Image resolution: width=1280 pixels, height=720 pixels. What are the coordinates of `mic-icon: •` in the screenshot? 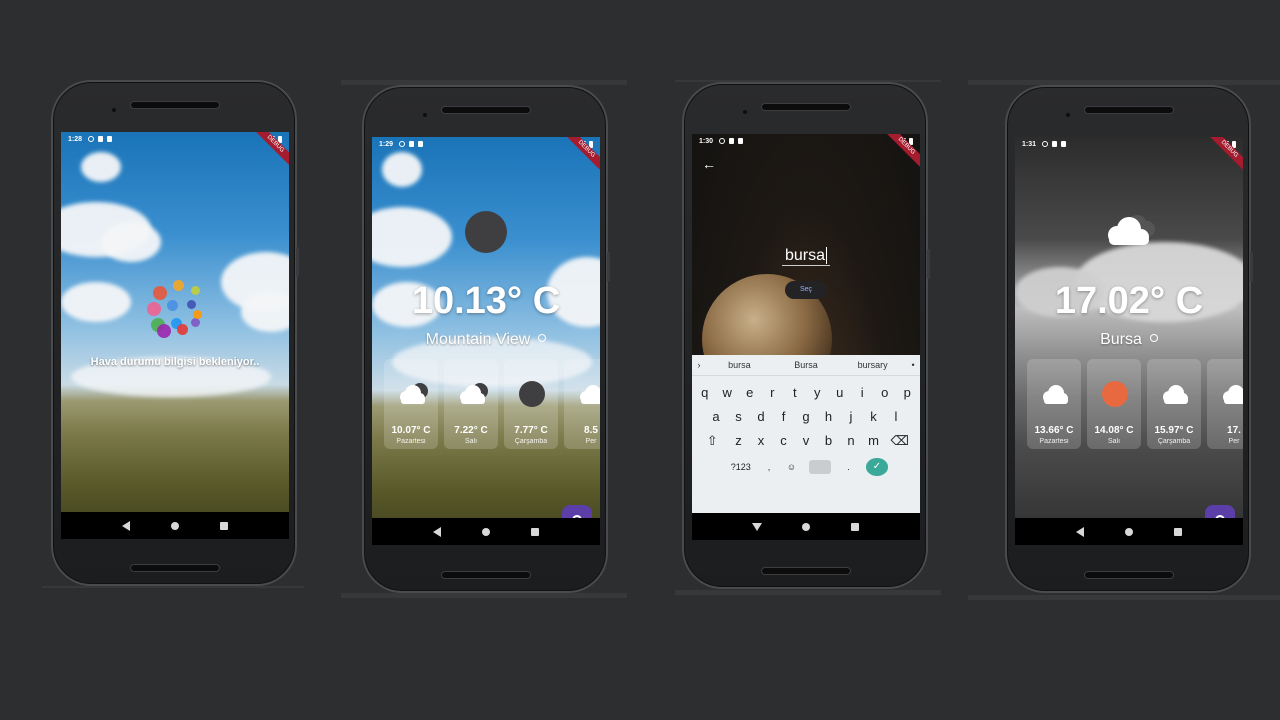 It's located at (913, 365).